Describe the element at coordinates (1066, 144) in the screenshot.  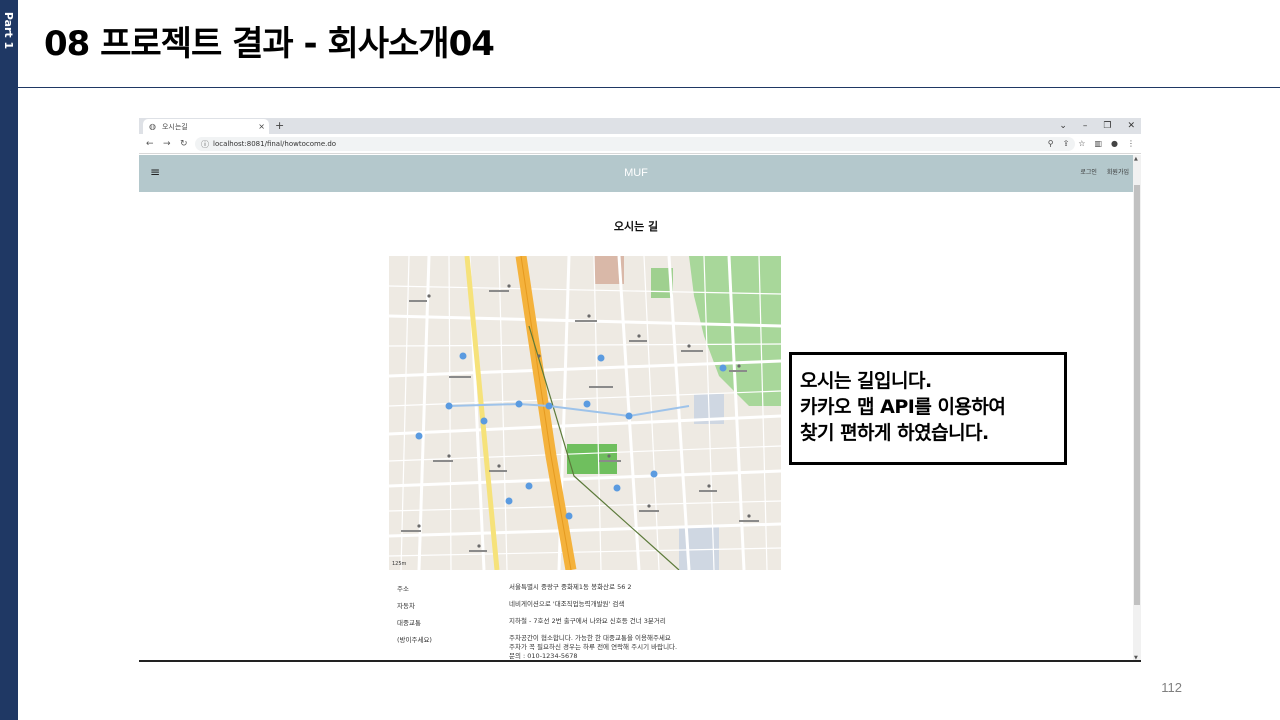
I see `share-icon: ⇪` at that location.